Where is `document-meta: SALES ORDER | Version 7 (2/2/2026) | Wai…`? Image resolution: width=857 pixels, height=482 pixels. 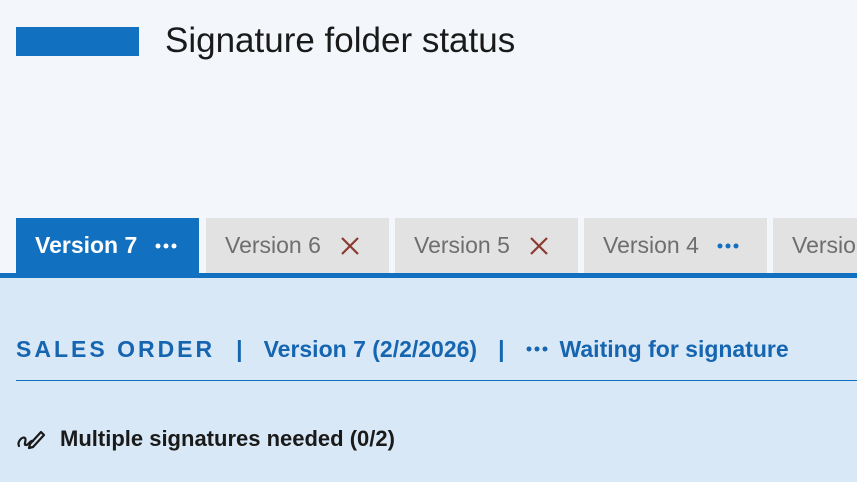 document-meta: SALES ORDER | Version 7 (2/2/2026) | Wai… is located at coordinates (402, 349).